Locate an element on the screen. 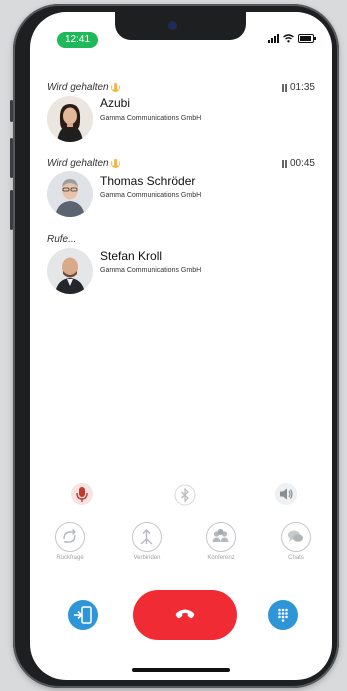 This screenshot has height=691, width=347. home-indicator is located at coordinates (181, 670).